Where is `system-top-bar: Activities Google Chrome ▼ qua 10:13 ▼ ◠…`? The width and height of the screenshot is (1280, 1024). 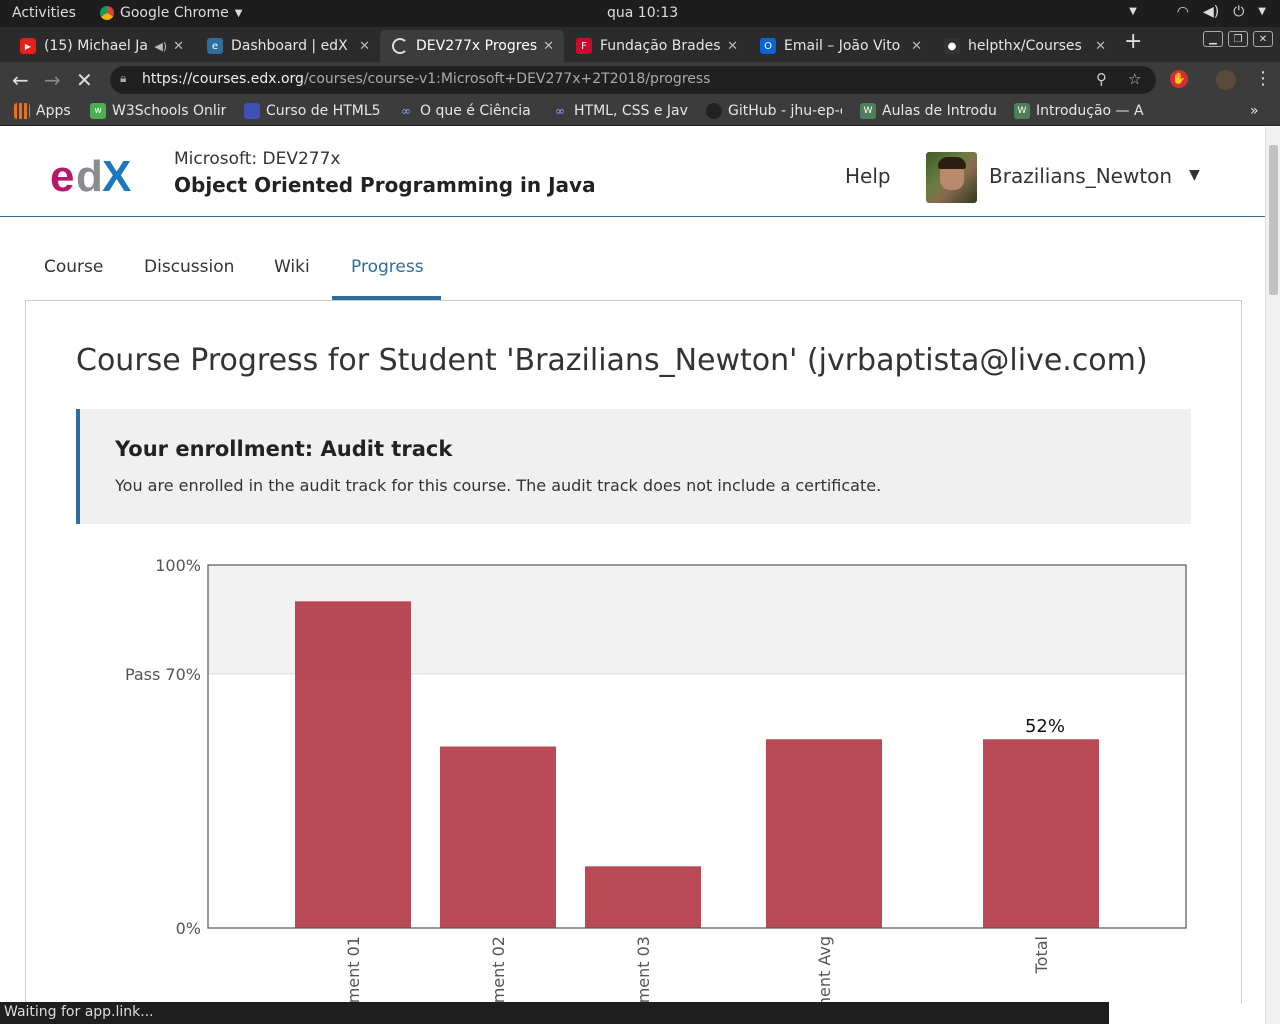
system-top-bar: Activities Google Chrome ▼ qua 10:13 ▼ ◠… is located at coordinates (640, 13).